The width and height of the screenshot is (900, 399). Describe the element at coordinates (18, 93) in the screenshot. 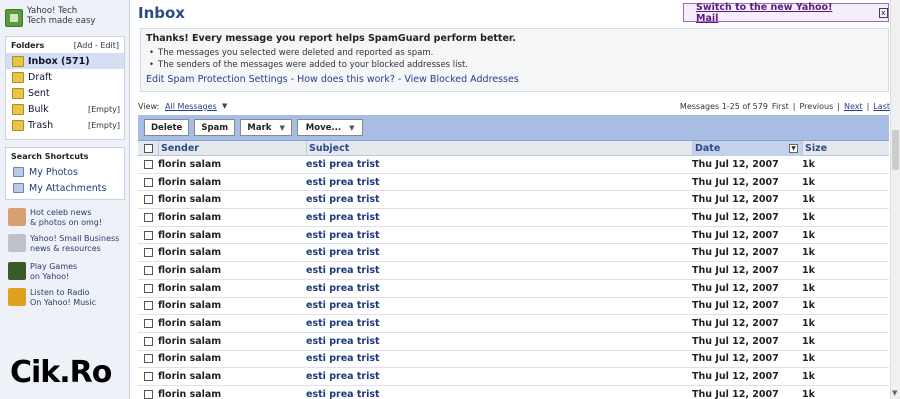

I see `sent-icon` at that location.